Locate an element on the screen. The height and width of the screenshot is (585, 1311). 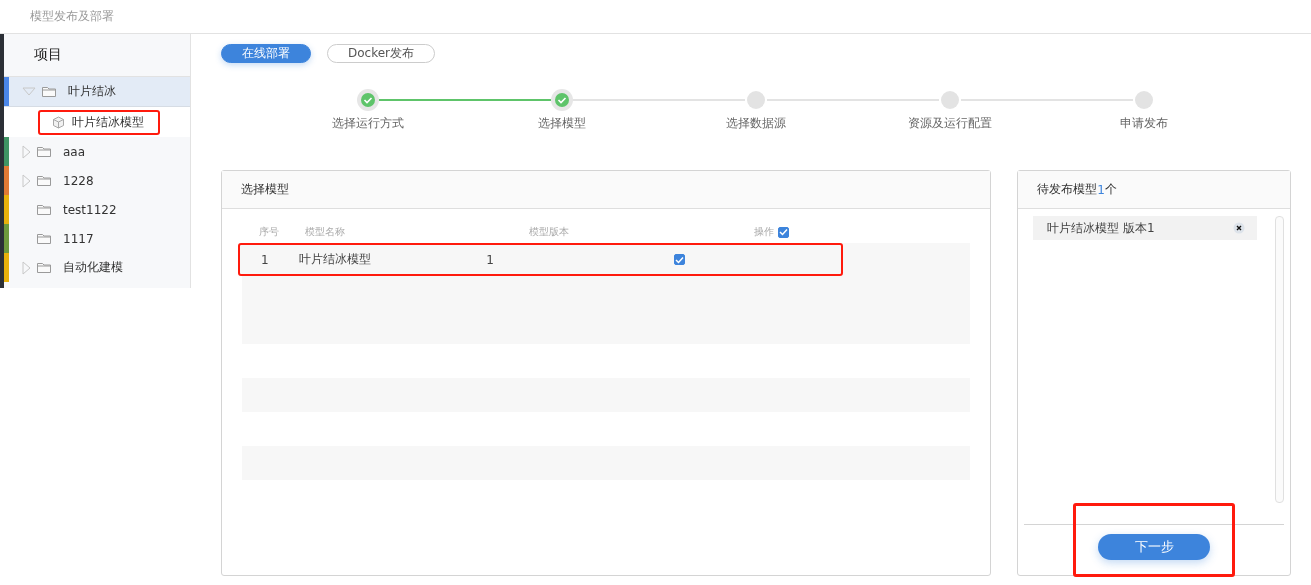
close-icon is located at coordinates (1239, 228).